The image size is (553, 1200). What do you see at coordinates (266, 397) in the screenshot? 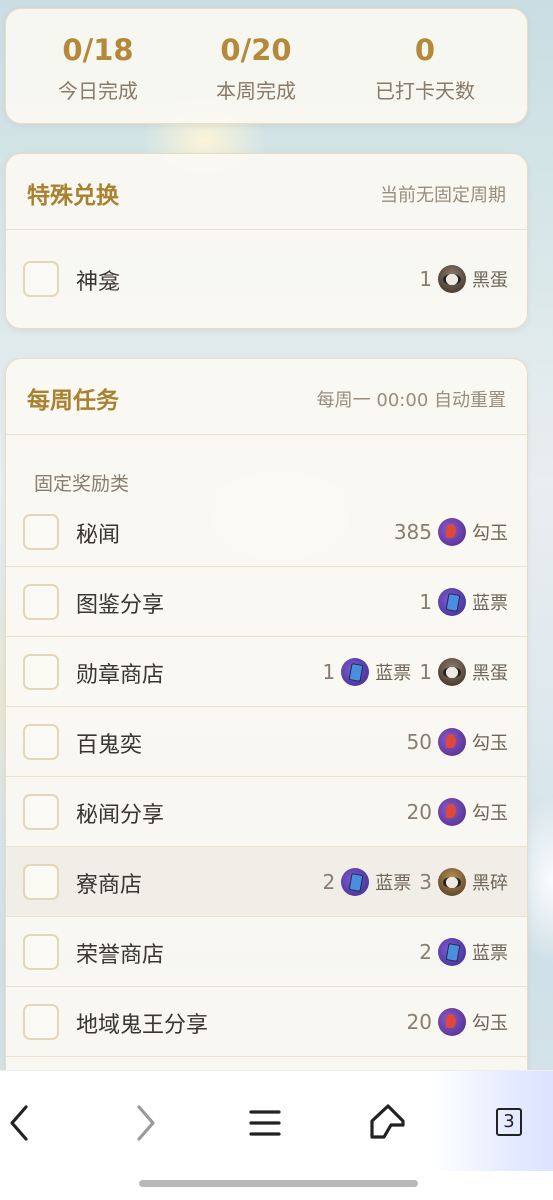
I see `section-header: 每周任务 每周一 00:00 自动重置` at bounding box center [266, 397].